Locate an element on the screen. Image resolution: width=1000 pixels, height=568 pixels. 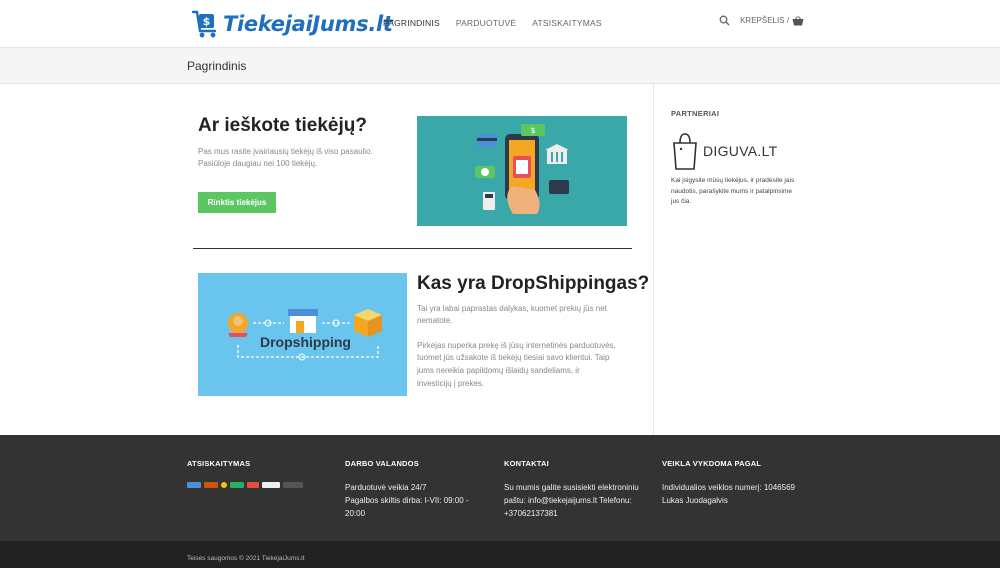
copyright-text: Teisės saugomos © 2021 TiekejaiJums.lt is located at coordinates (246, 558).